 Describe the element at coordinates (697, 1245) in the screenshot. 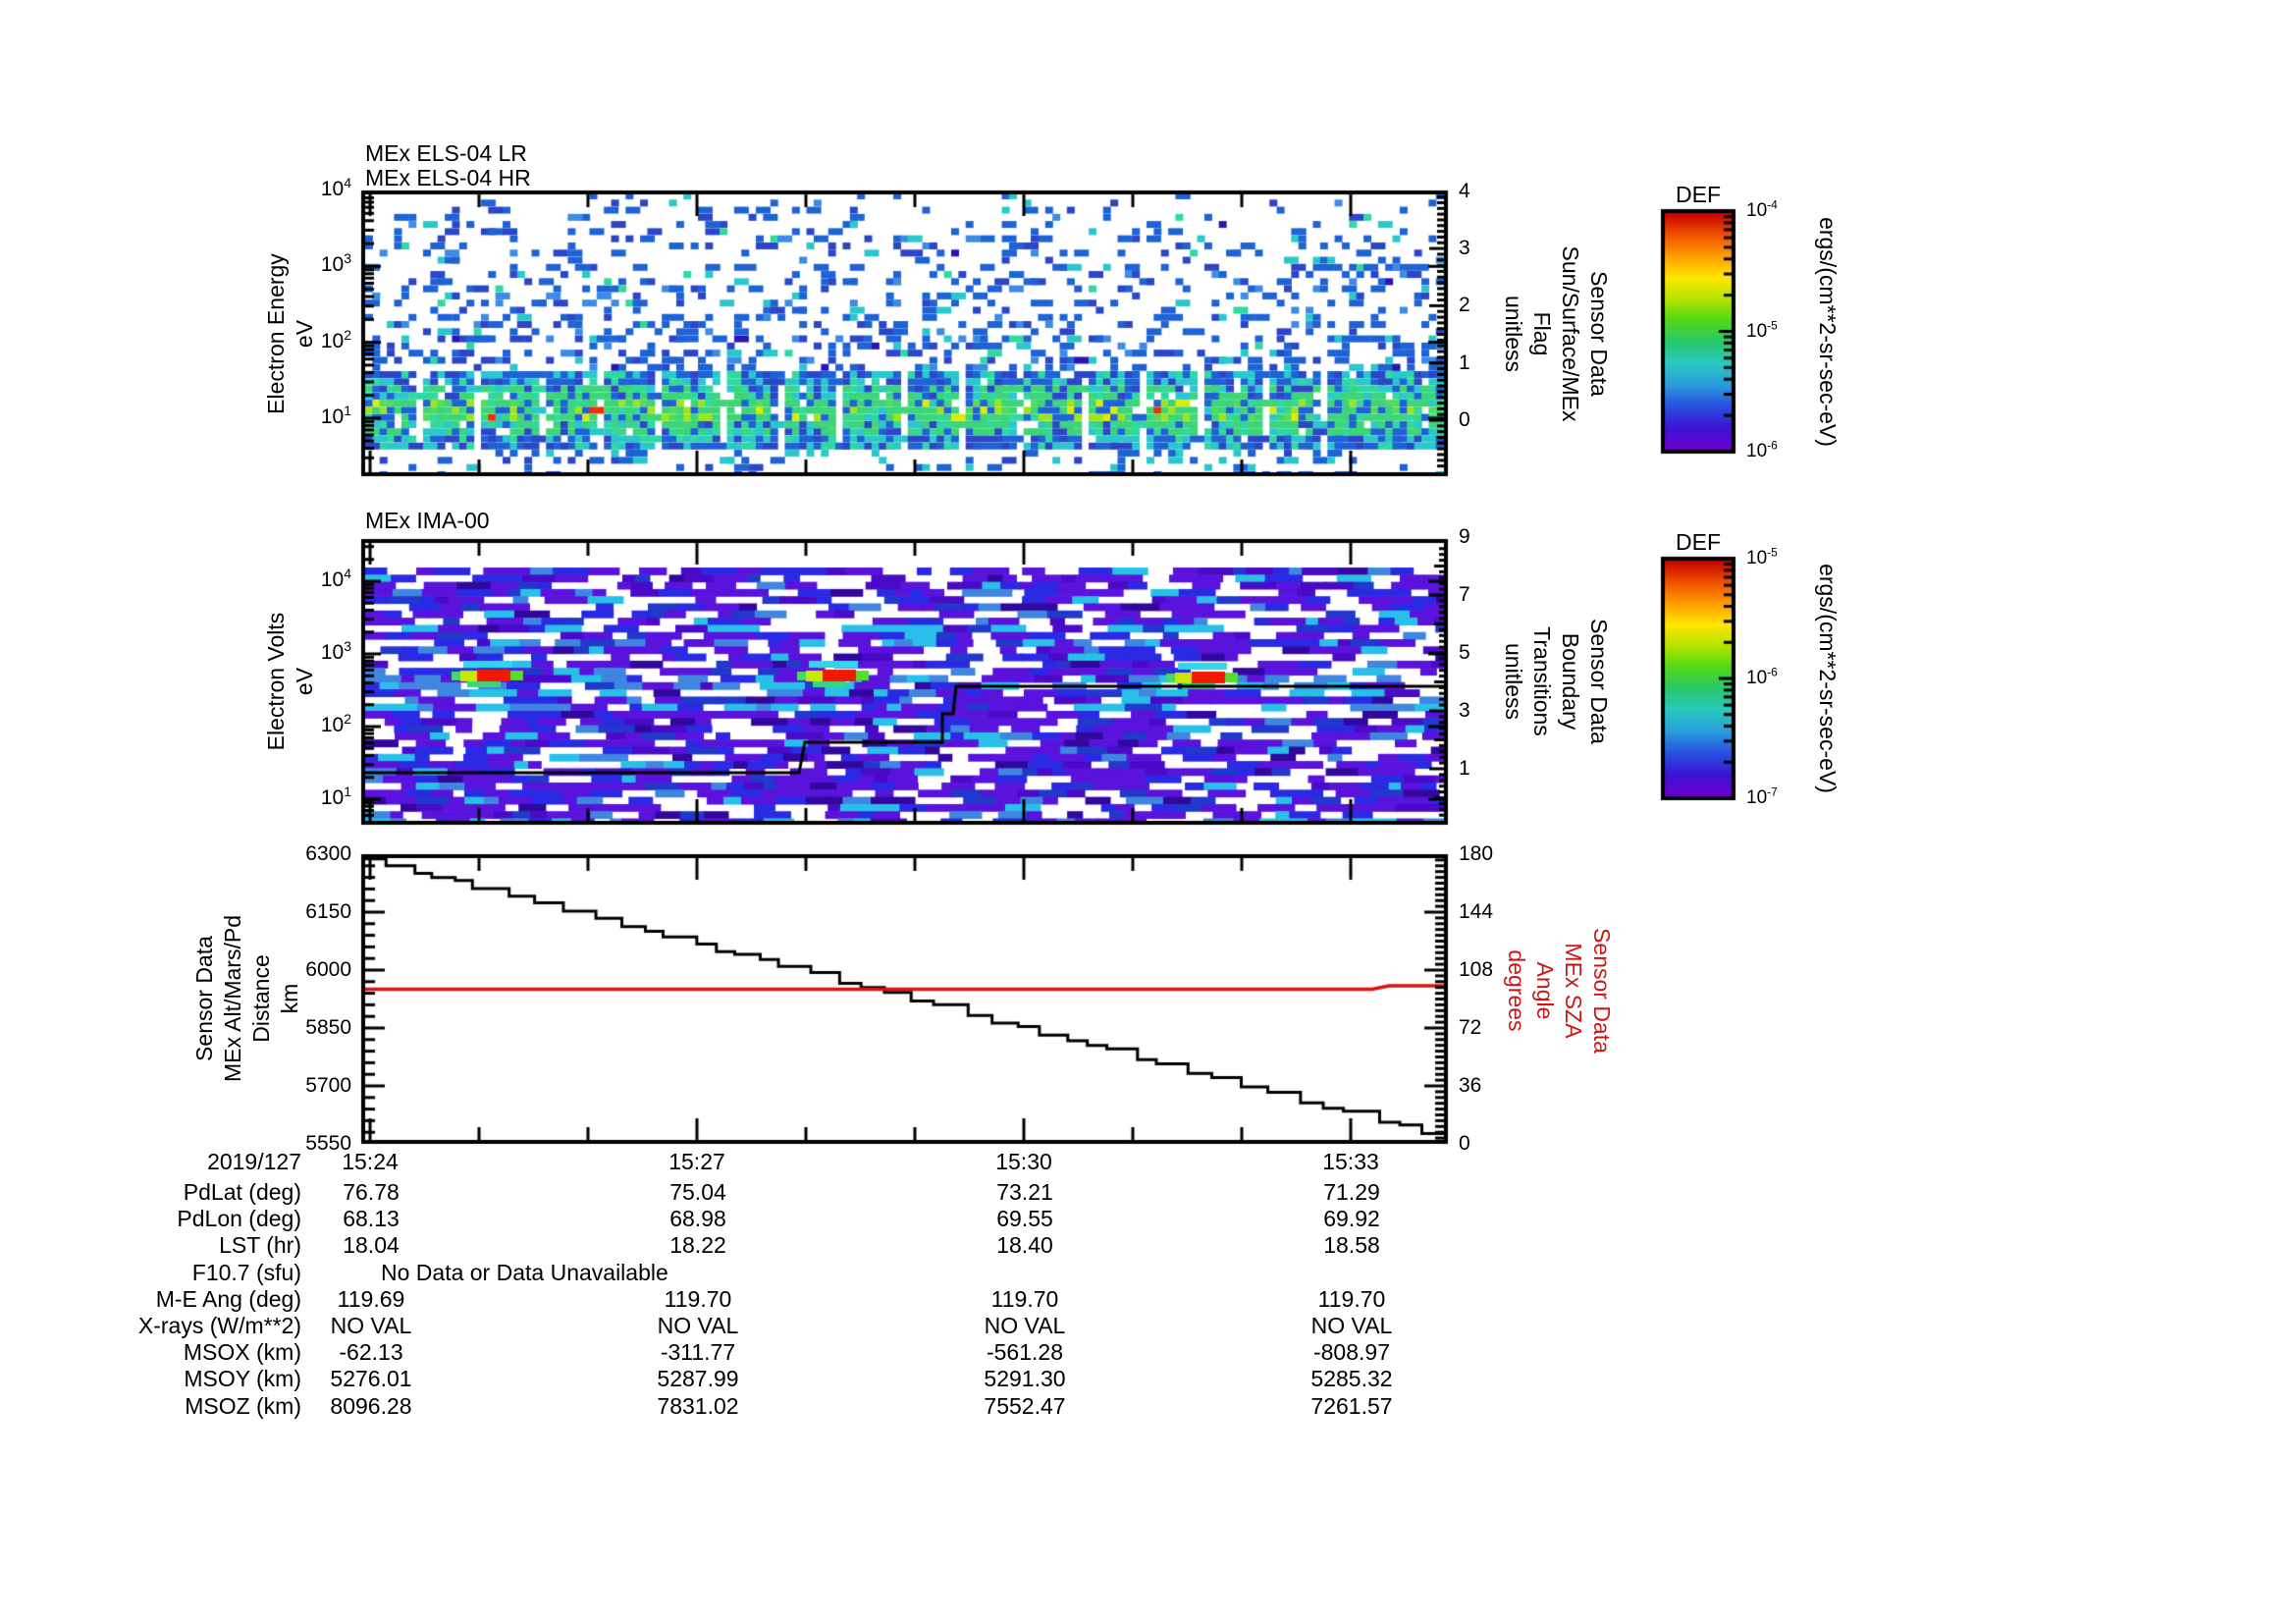

I see `table-cell: 18.22` at that location.